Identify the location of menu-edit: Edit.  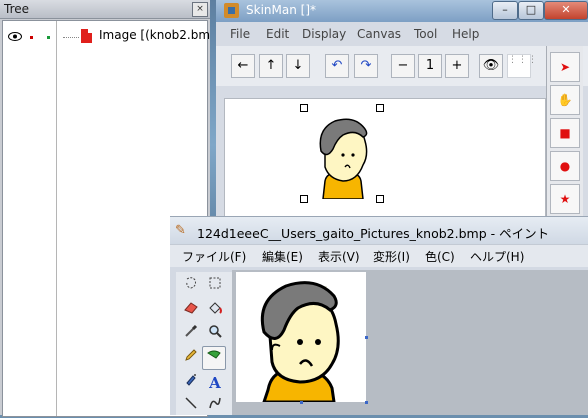
(277, 34).